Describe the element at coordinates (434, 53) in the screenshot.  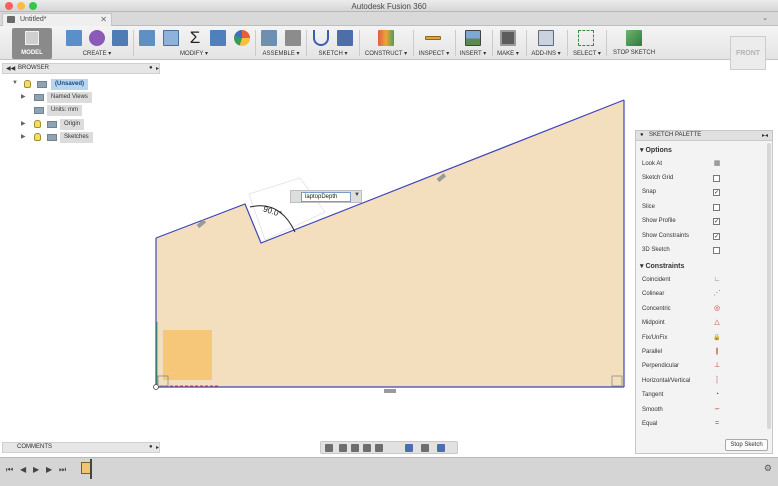
I see `inspect-menu: INSPECT ▾` at that location.